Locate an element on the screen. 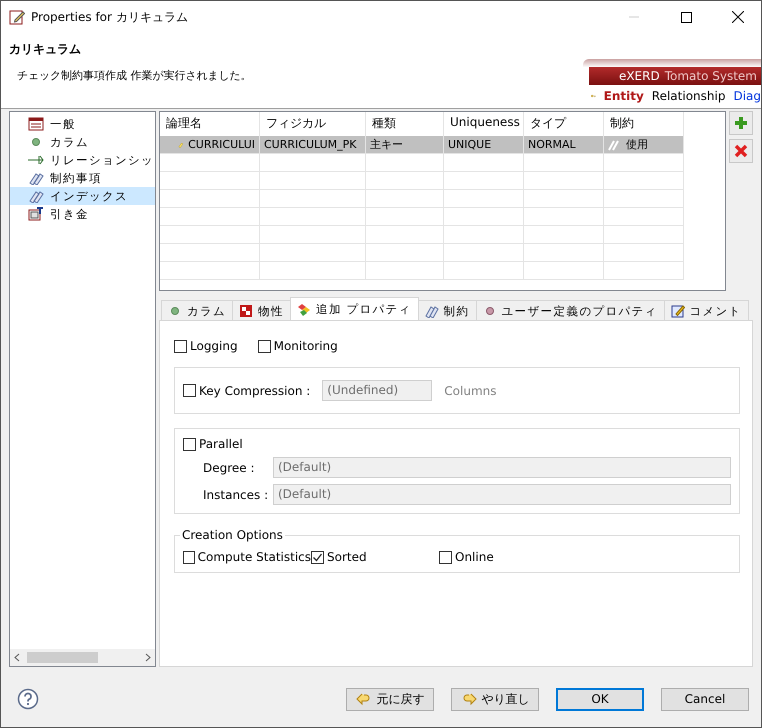 Image resolution: width=762 pixels, height=728 pixels. company-name: Tomato System is located at coordinates (710, 76).